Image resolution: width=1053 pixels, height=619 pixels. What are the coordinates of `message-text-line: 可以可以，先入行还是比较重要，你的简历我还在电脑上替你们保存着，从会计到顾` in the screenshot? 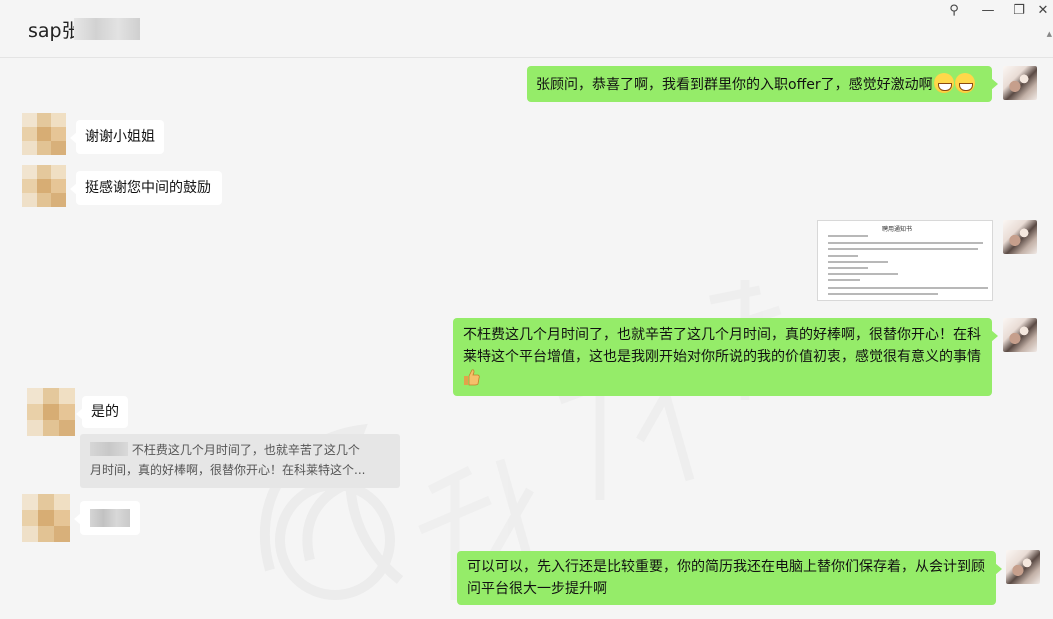 It's located at (726, 567).